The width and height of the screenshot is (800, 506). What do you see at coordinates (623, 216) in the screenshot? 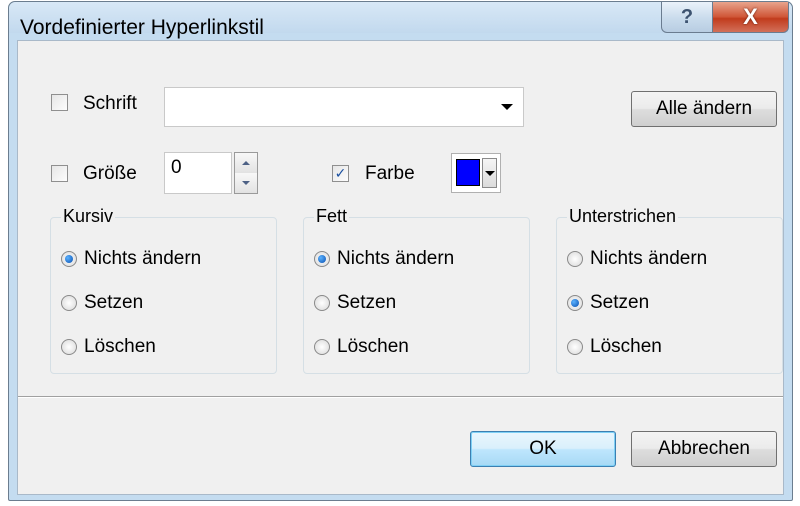
I see `underline-group-label: Unterstrichen` at bounding box center [623, 216].